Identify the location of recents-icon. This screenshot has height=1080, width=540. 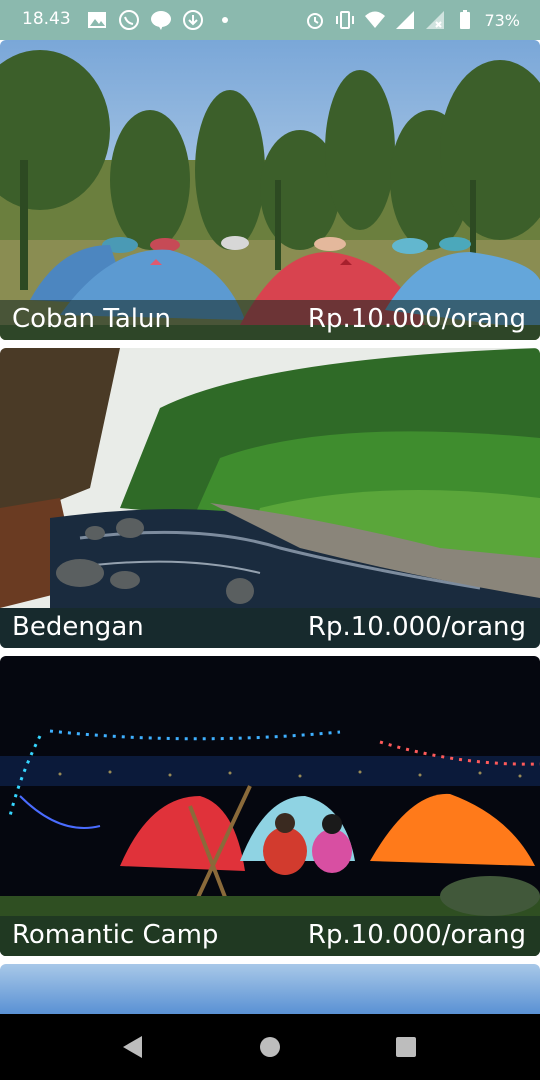
(406, 1047).